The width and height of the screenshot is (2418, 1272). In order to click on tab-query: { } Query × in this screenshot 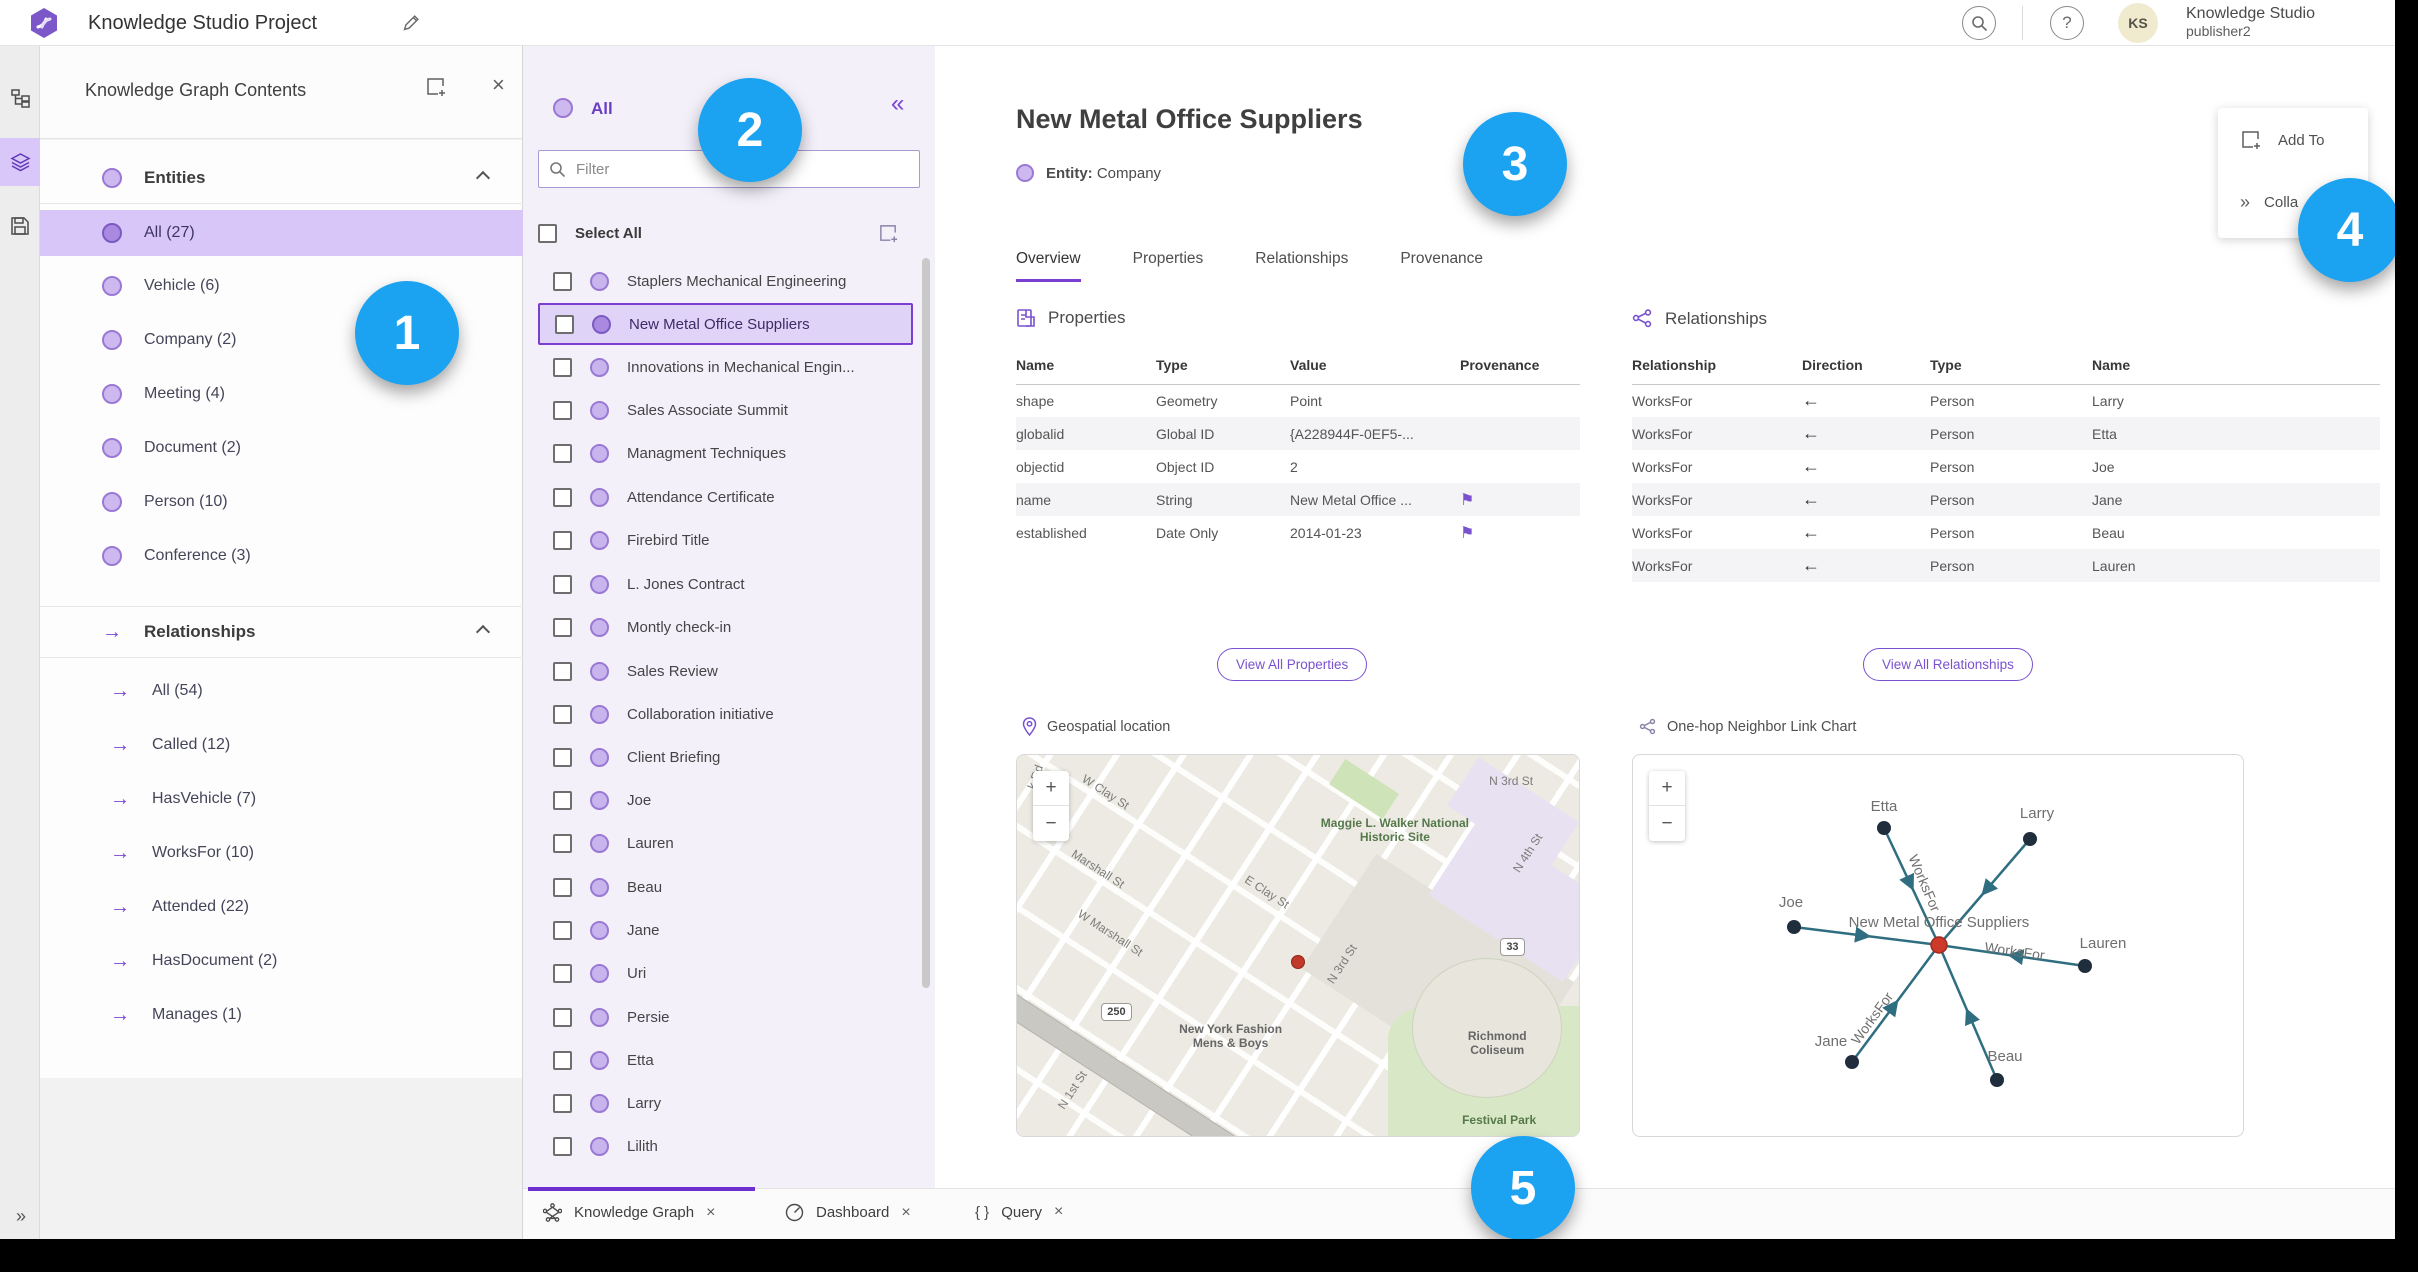, I will do `click(1019, 1212)`.